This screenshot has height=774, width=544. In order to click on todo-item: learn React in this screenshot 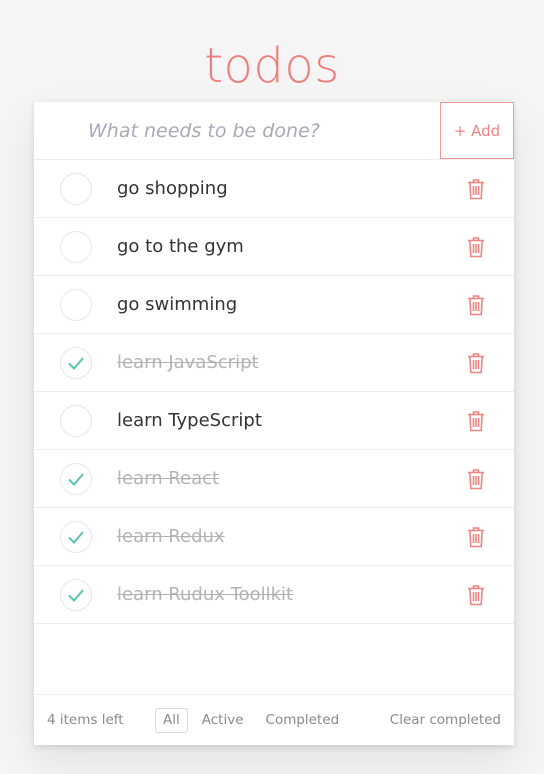, I will do `click(274, 479)`.